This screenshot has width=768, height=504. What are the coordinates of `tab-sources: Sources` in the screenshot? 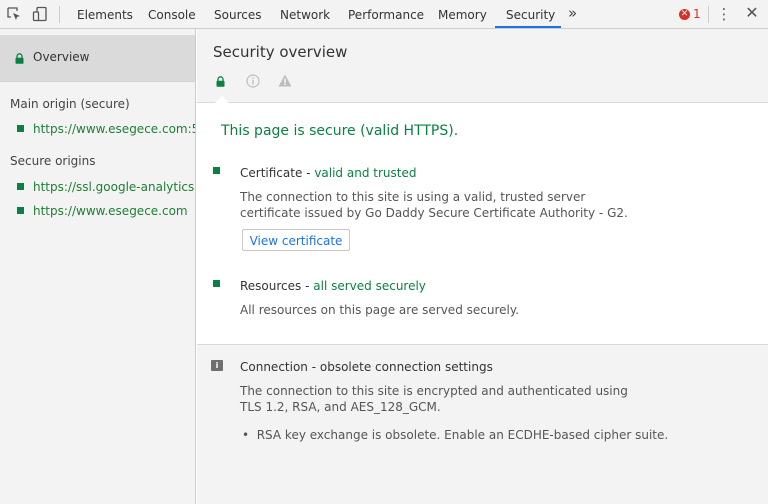 It's located at (237, 14).